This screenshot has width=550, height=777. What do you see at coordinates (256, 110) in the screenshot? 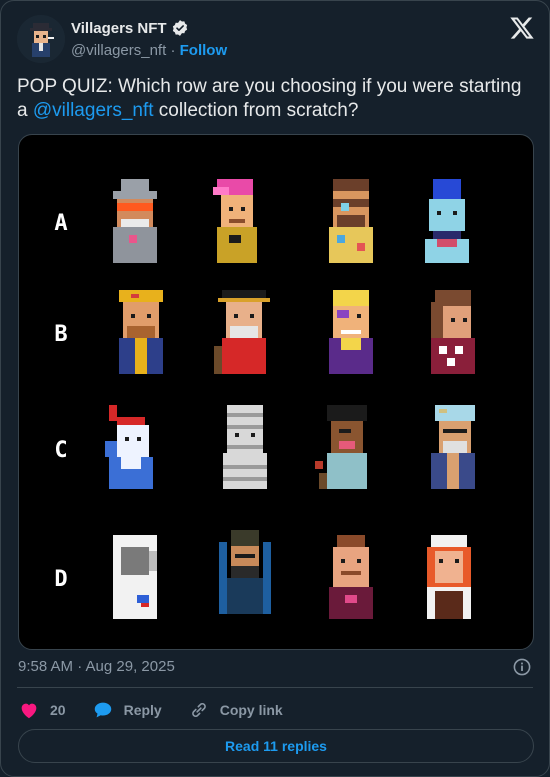
I see `tweet-text-outro: collection from scratch?` at bounding box center [256, 110].